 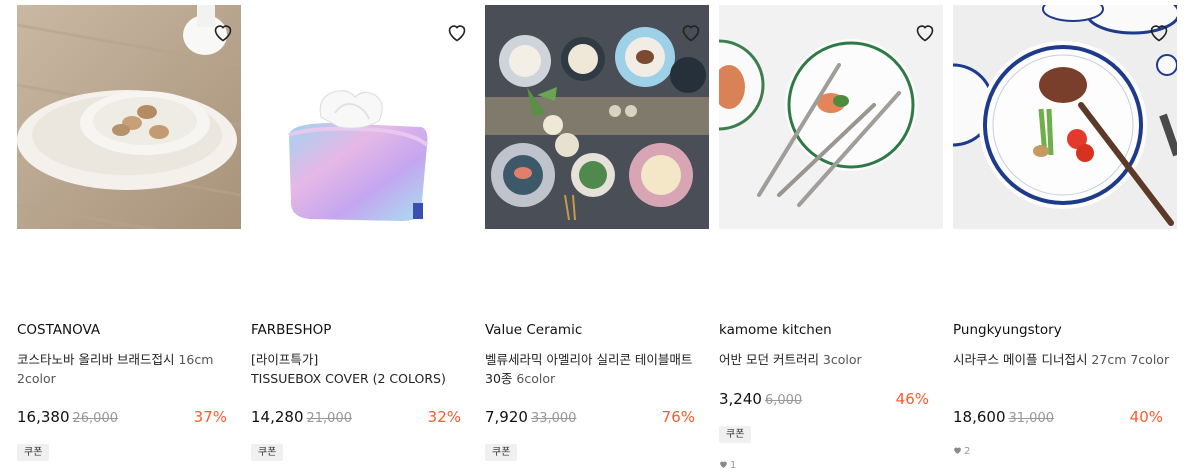 I want to click on table-mat-photo, so click(x=597, y=117).